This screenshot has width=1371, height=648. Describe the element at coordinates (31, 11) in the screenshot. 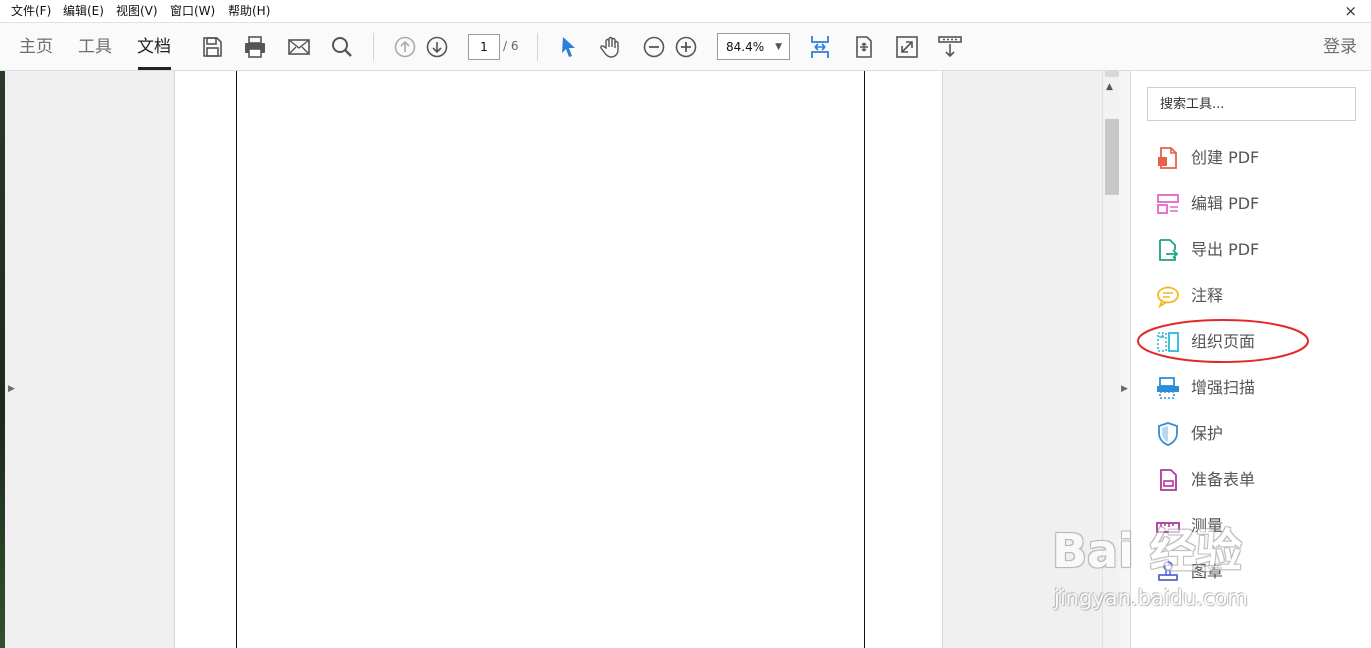

I see `menu-file: 文件(F)` at that location.